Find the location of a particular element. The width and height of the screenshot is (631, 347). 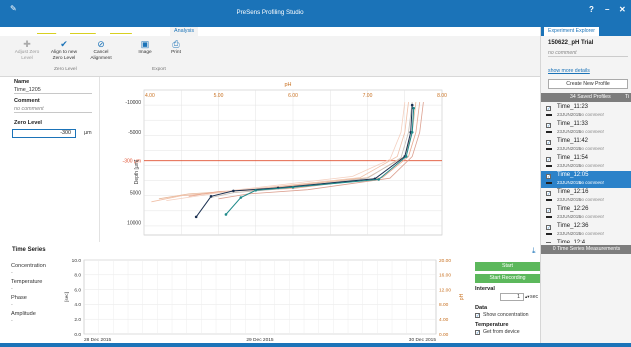

tab-calibration: Calibration is located at coordinates (83, 31).